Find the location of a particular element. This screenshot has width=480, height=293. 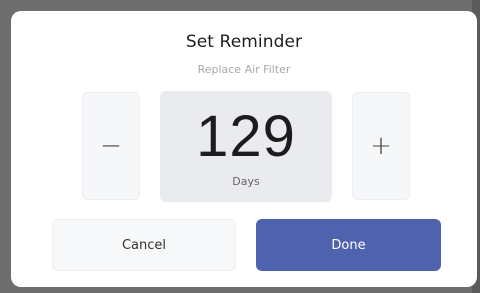

days-value: 129 is located at coordinates (246, 136).